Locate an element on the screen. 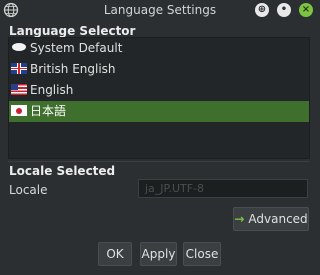 This screenshot has width=320, height=275. close-window-icon: × is located at coordinates (306, 10).